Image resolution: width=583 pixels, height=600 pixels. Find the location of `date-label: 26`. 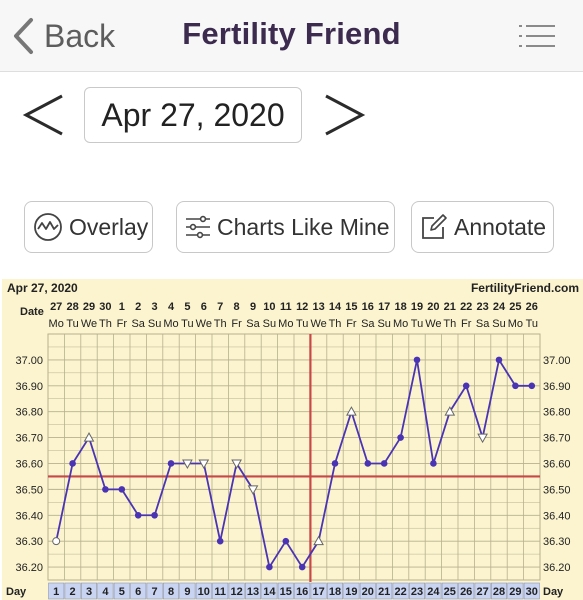

date-label: 26 is located at coordinates (532, 307).